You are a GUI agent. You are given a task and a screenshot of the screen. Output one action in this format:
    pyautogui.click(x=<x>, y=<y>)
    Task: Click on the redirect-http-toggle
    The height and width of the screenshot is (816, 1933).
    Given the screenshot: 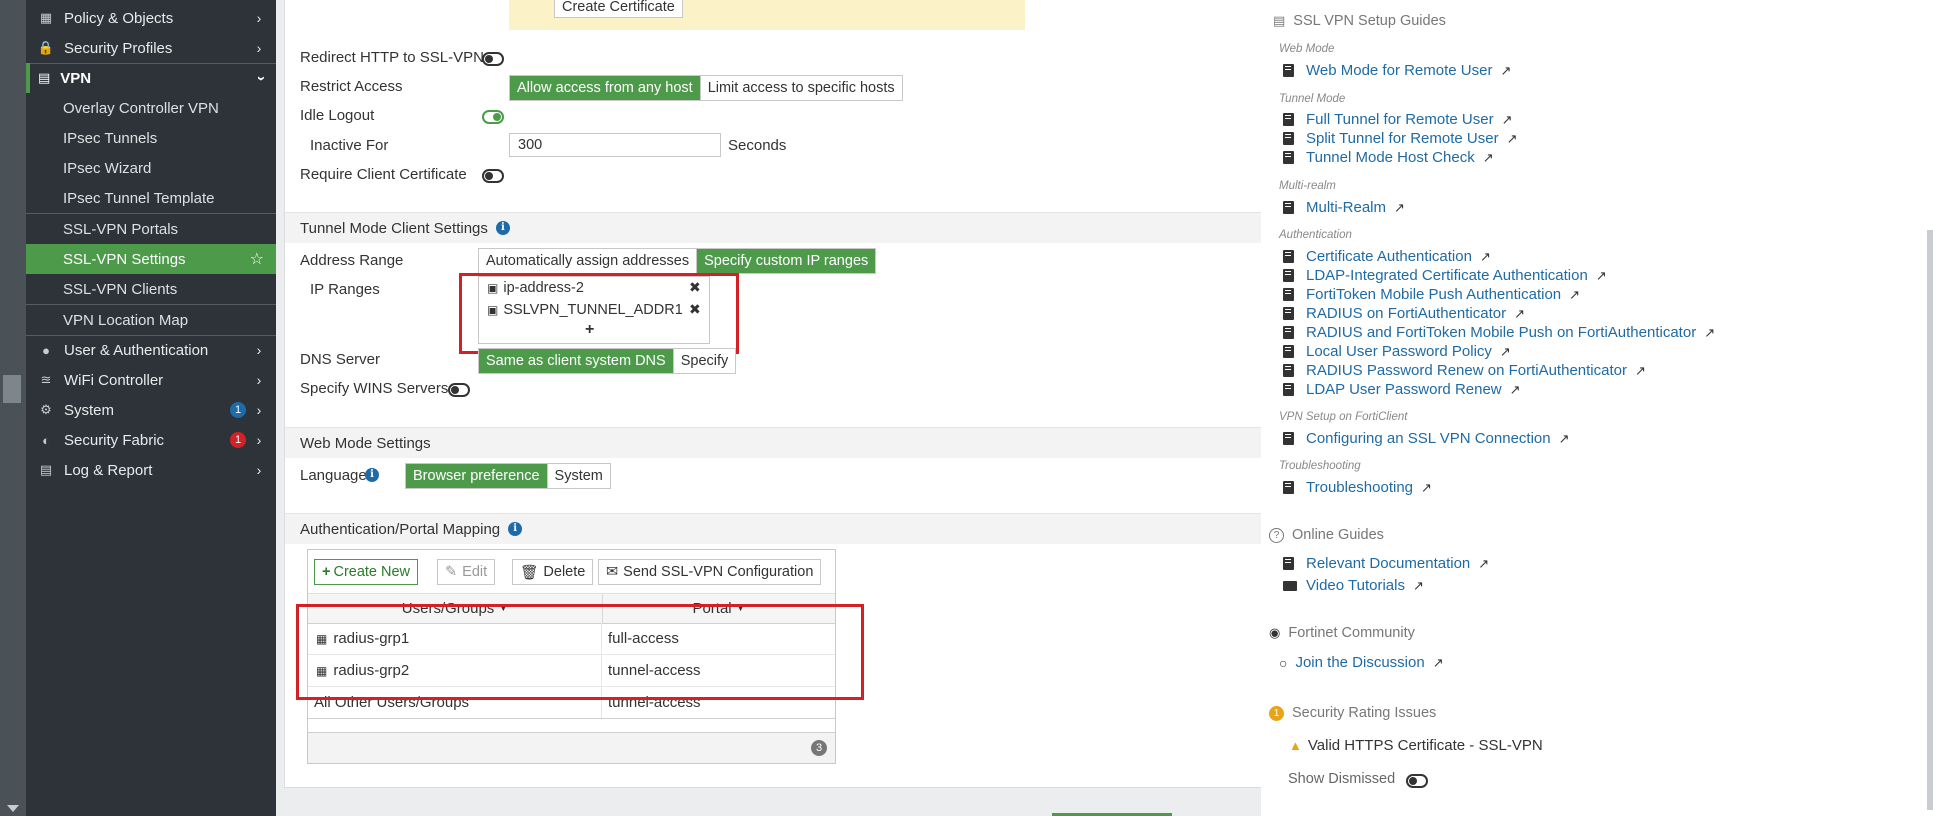 What is the action you would take?
    pyautogui.click(x=493, y=59)
    